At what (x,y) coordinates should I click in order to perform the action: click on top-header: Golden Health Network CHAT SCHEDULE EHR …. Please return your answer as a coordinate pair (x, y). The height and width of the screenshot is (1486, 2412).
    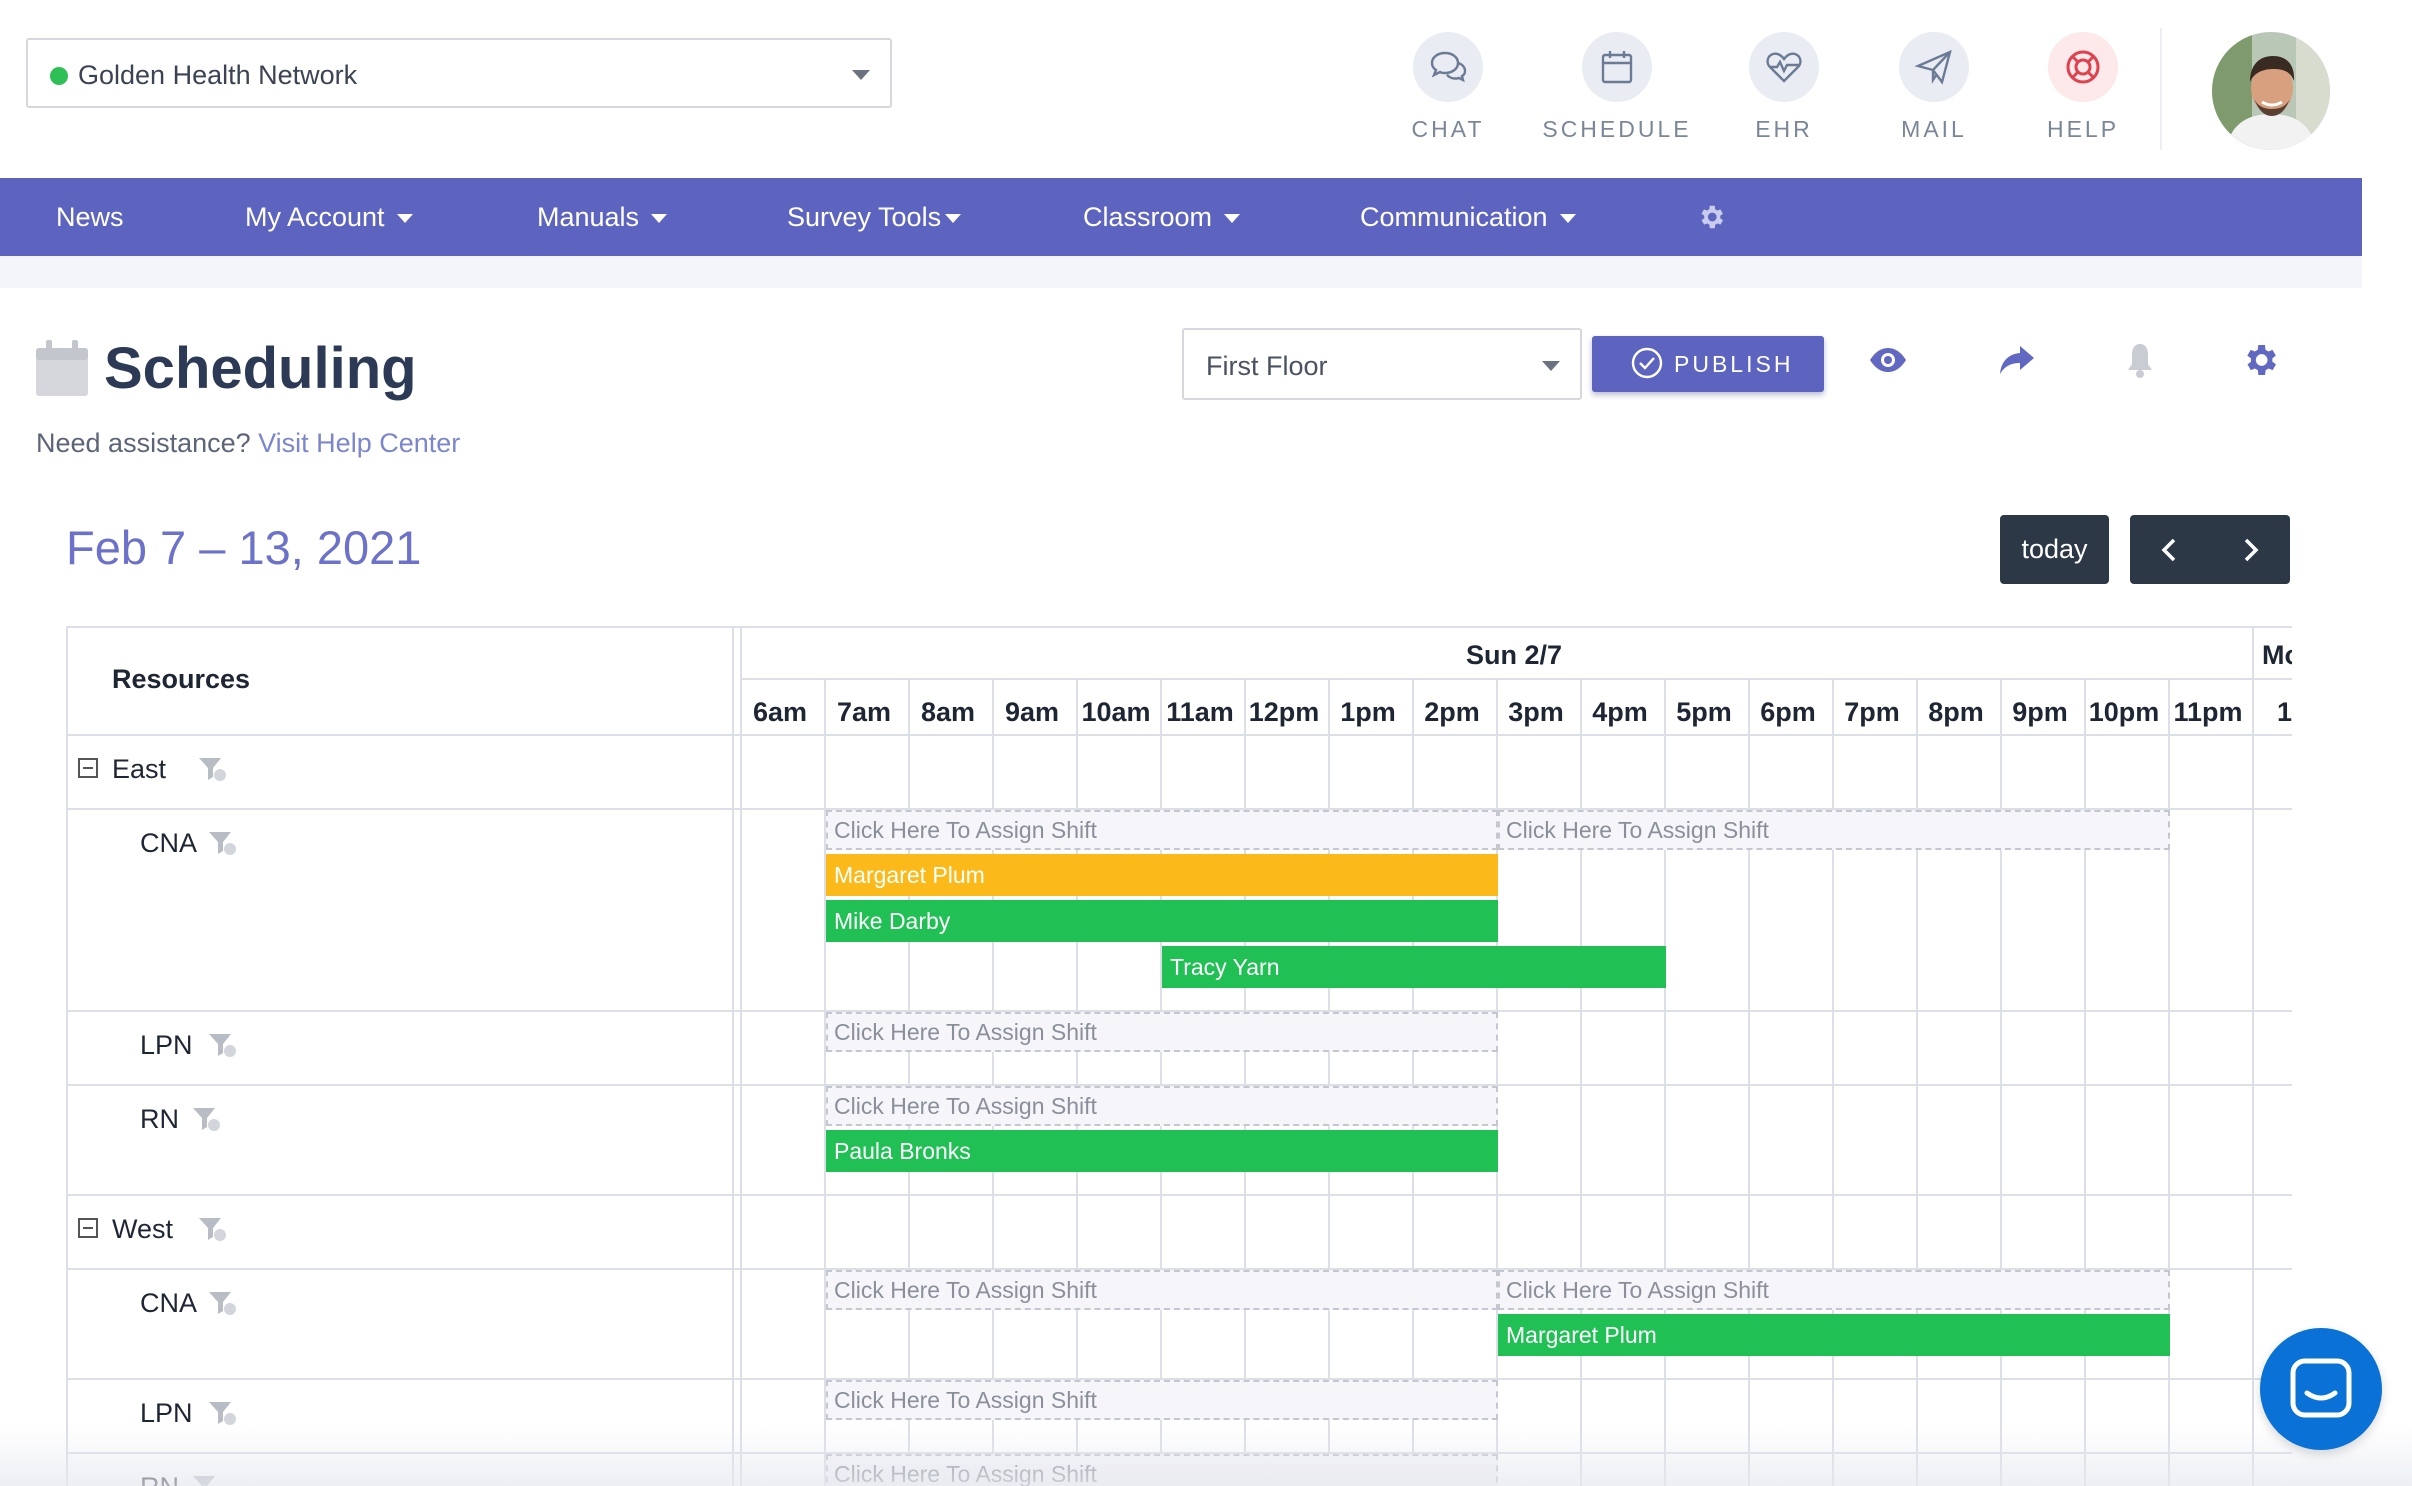
    Looking at the image, I should click on (1181, 89).